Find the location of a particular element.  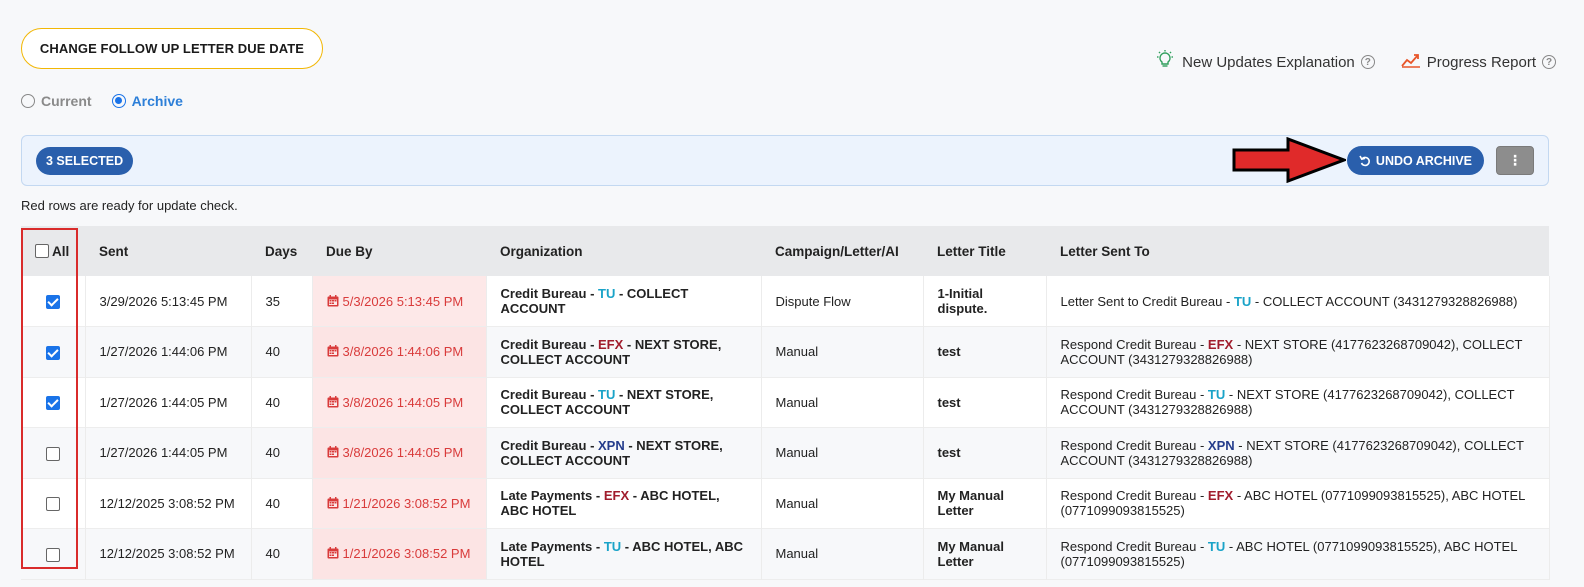

more-options-button: ⋮ is located at coordinates (1515, 160).